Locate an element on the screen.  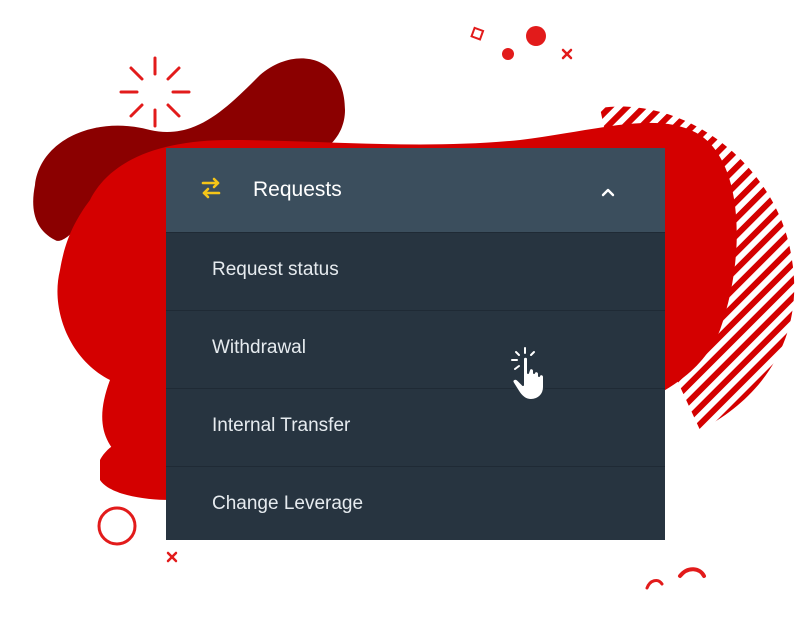
small-cross-top is located at coordinates (567, 54).